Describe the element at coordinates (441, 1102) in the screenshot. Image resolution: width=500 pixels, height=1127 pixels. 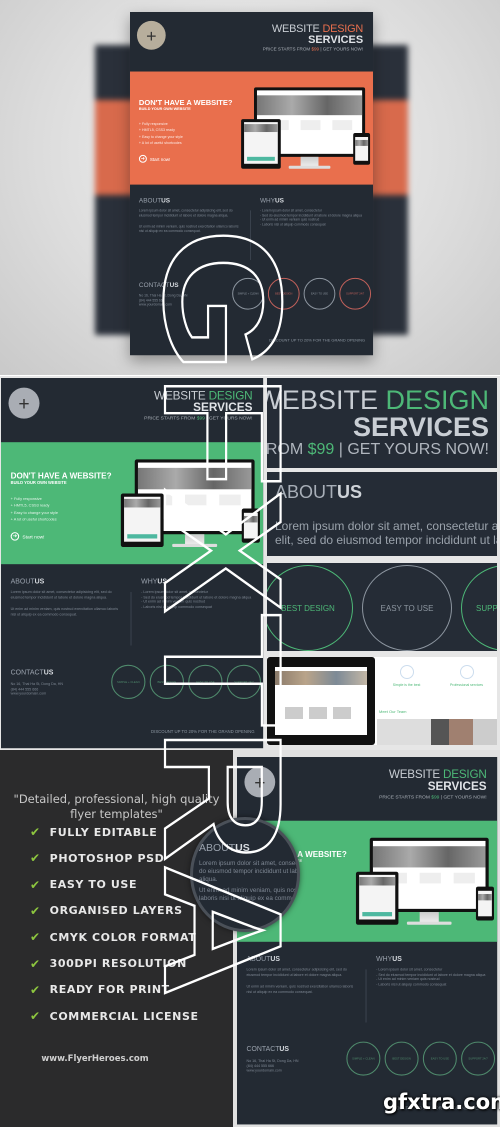
I see `watermark-site: gfxtra.com` at that location.